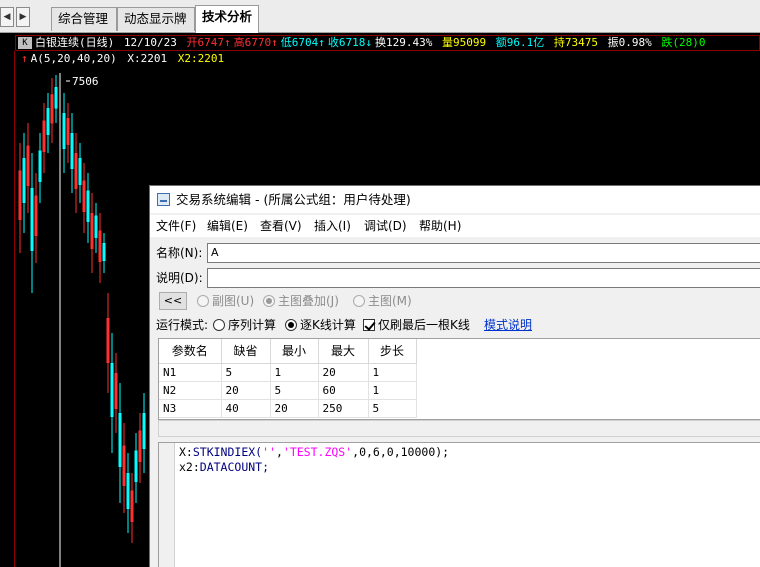 This screenshot has height=567, width=760. Describe the element at coordinates (25, 43) in the screenshot. I see `kline-type-button: K` at that location.